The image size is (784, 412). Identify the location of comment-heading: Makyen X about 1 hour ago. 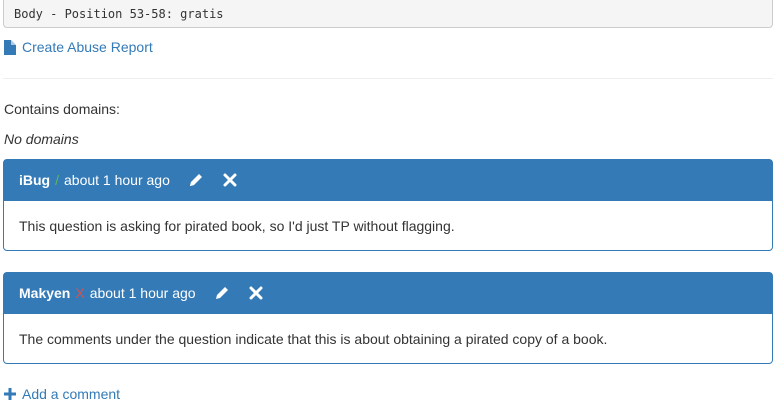
(388, 293).